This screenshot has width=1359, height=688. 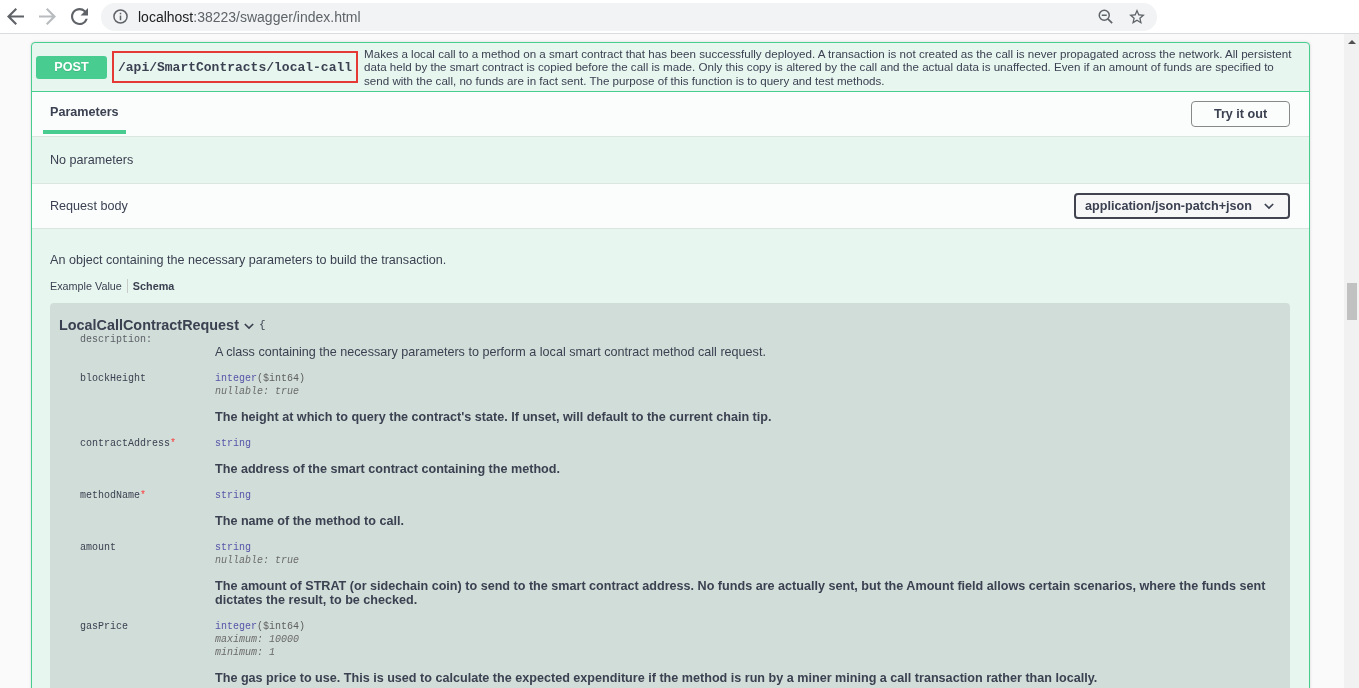 I want to click on model-description: A class containing the necessary parameters to perform a local smart contract method call request., so click(x=491, y=352).